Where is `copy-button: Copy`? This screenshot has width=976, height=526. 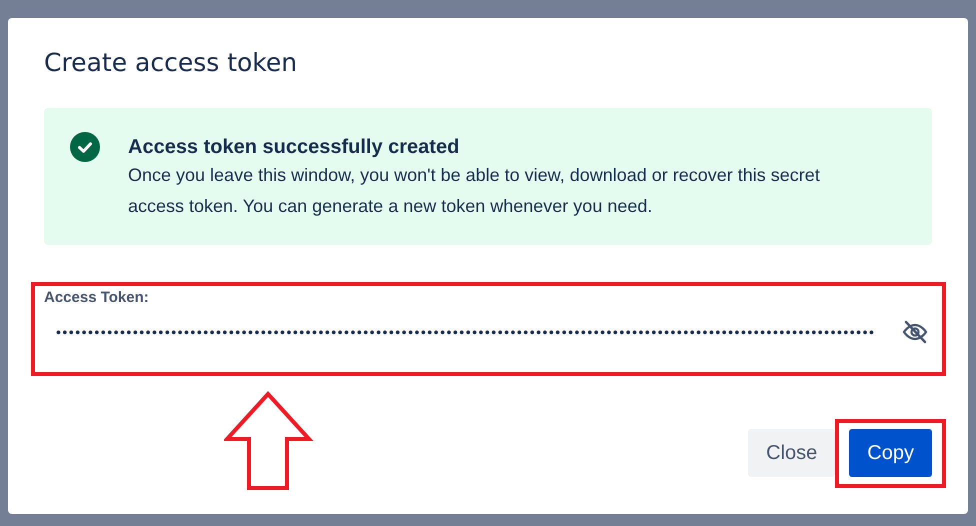
copy-button: Copy is located at coordinates (890, 453).